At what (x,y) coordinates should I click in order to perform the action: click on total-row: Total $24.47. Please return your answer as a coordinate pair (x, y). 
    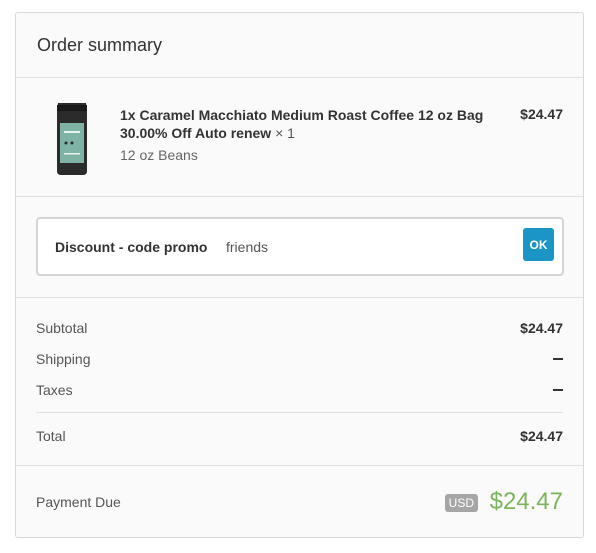
    Looking at the image, I should click on (299, 436).